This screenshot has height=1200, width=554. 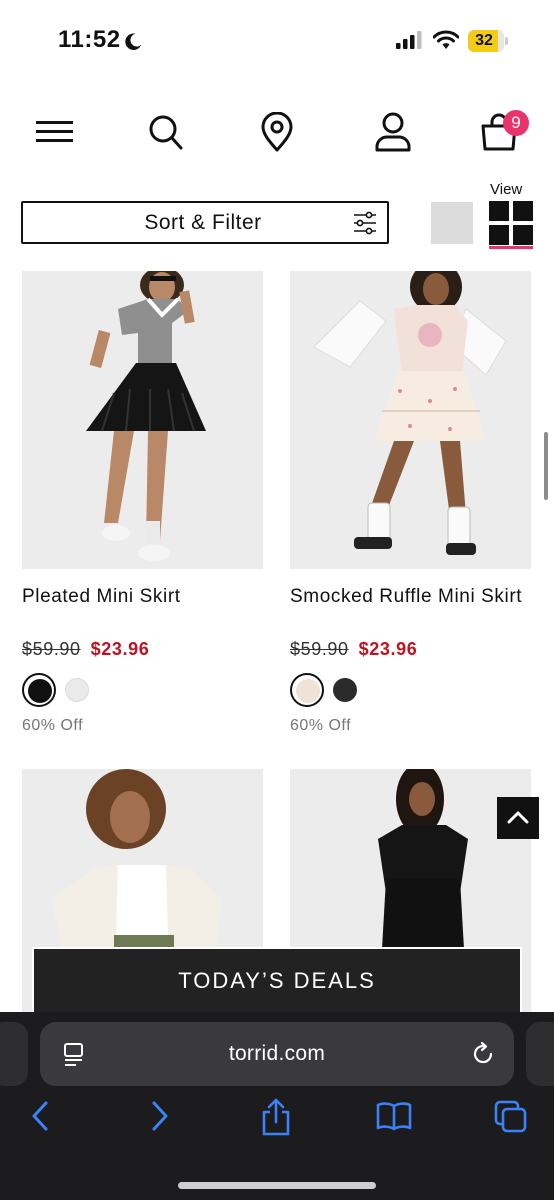 I want to click on sort-filter-button: Sort & Filter, so click(x=205, y=222).